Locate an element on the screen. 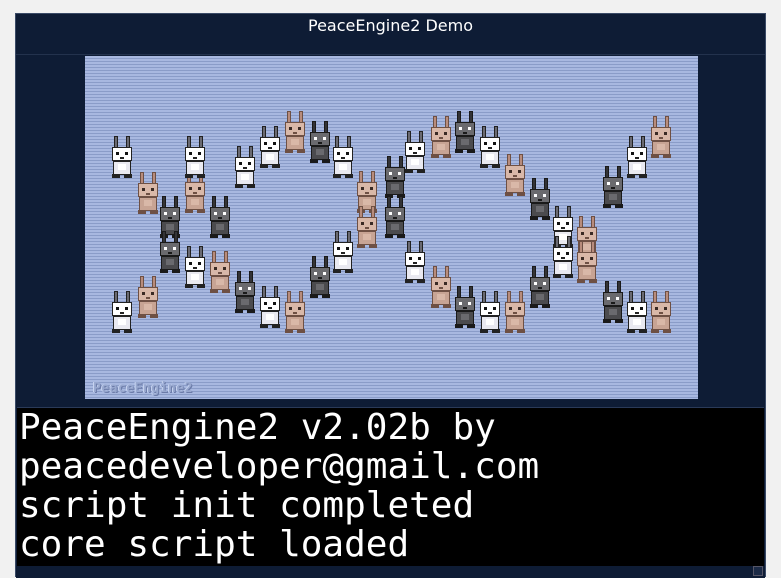 Image resolution: width=781 pixels, height=578 pixels. window-title: PeaceEngine2 Demo is located at coordinates (390, 34).